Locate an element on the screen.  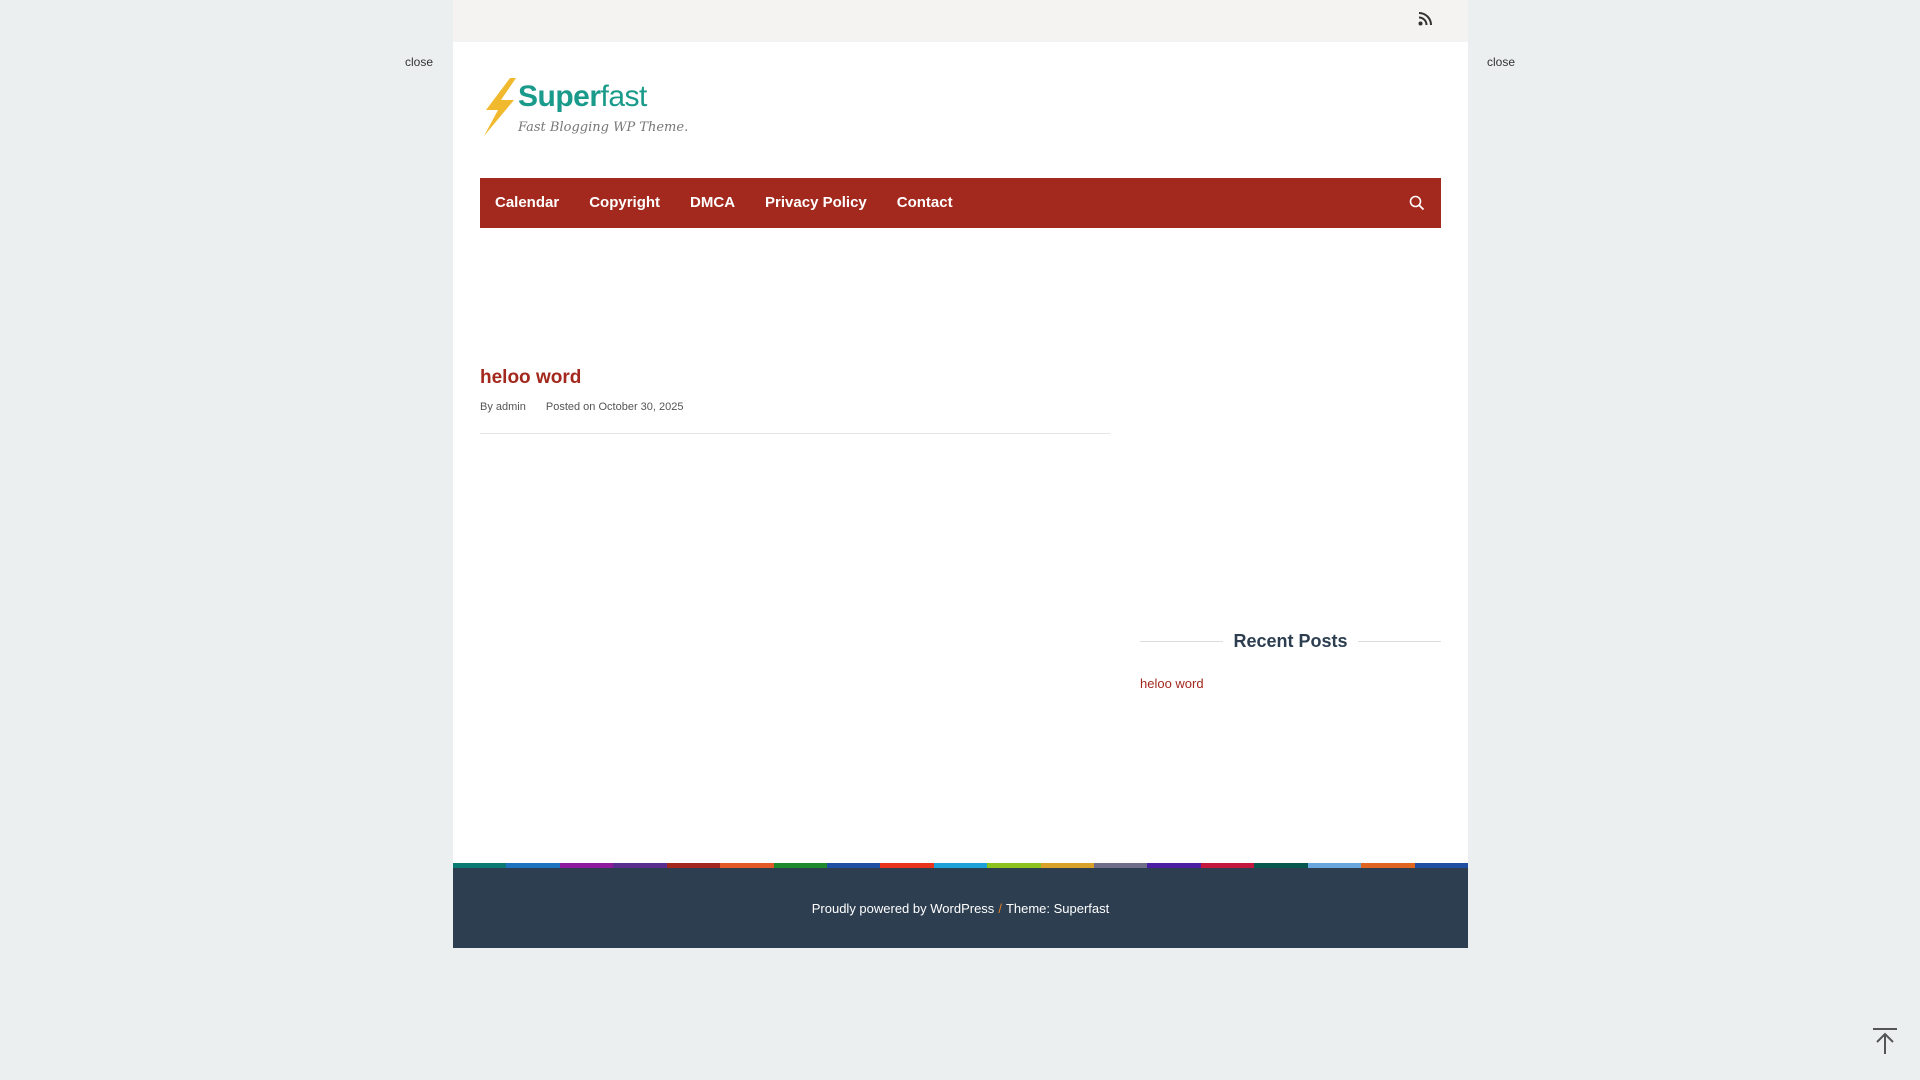
post-meta: By admin Posted on October 30, 2025 is located at coordinates (795, 407).